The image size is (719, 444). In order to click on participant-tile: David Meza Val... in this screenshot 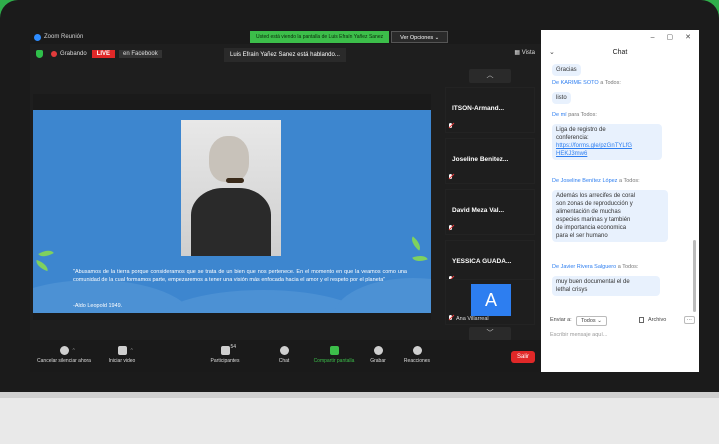, I will do `click(490, 212)`.